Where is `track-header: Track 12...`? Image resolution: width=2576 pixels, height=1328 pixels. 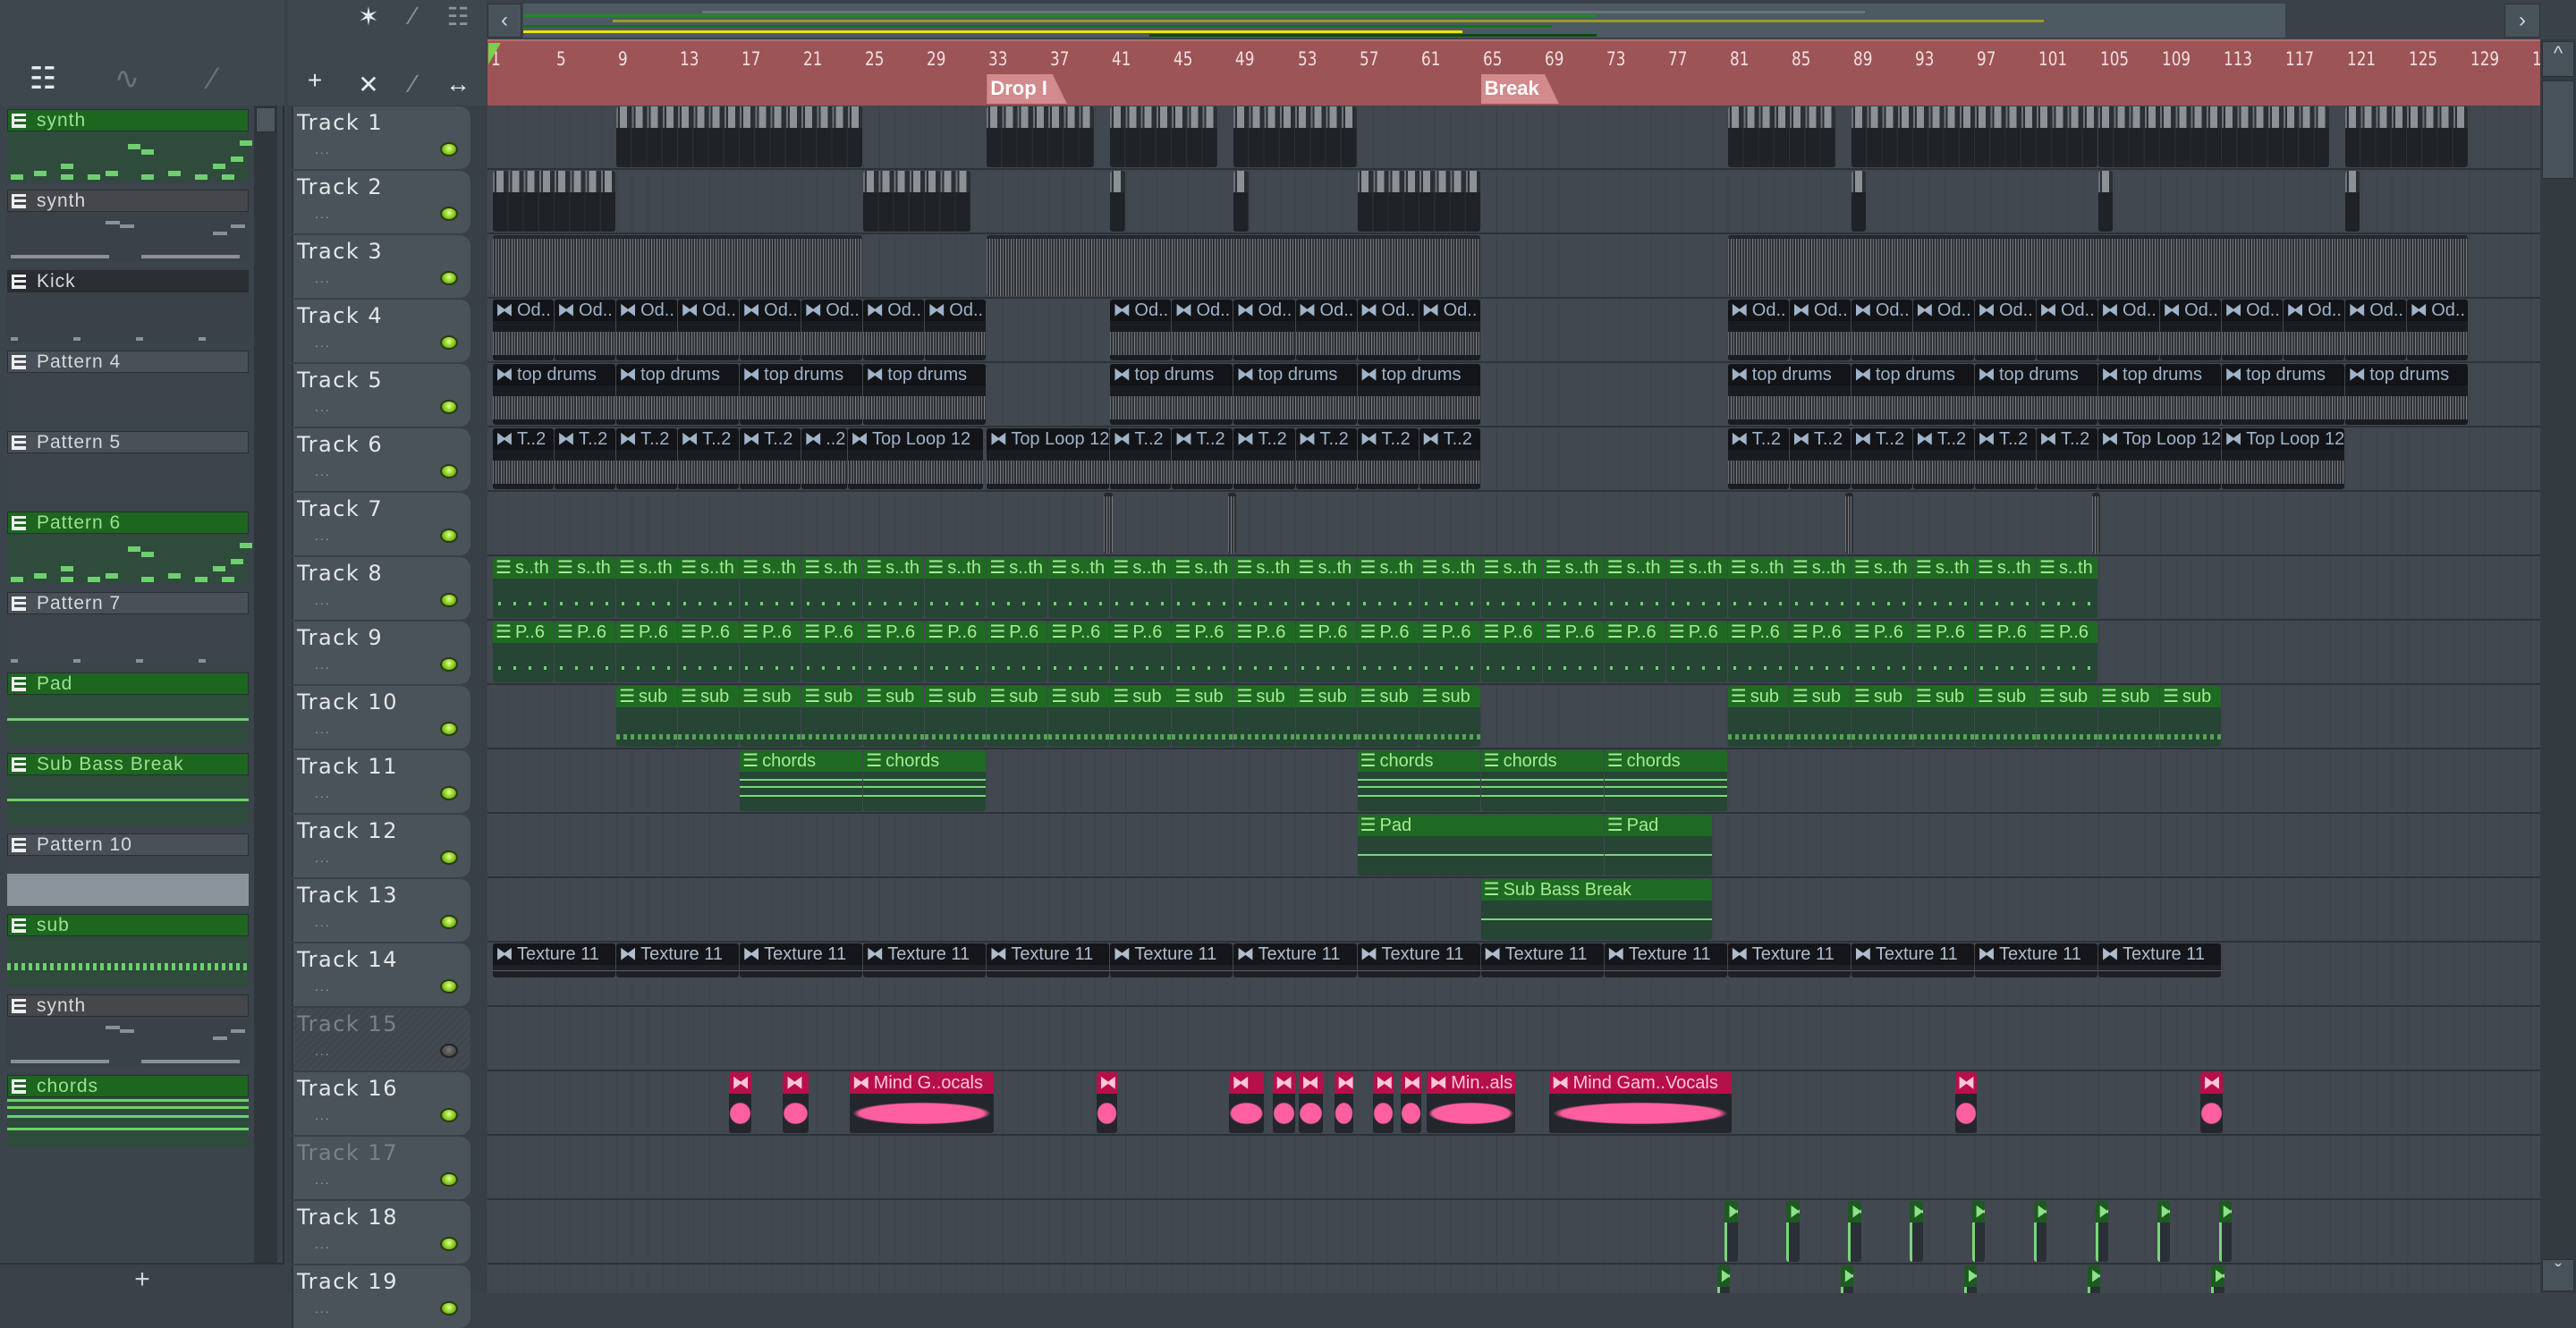 track-header: Track 12... is located at coordinates (381, 846).